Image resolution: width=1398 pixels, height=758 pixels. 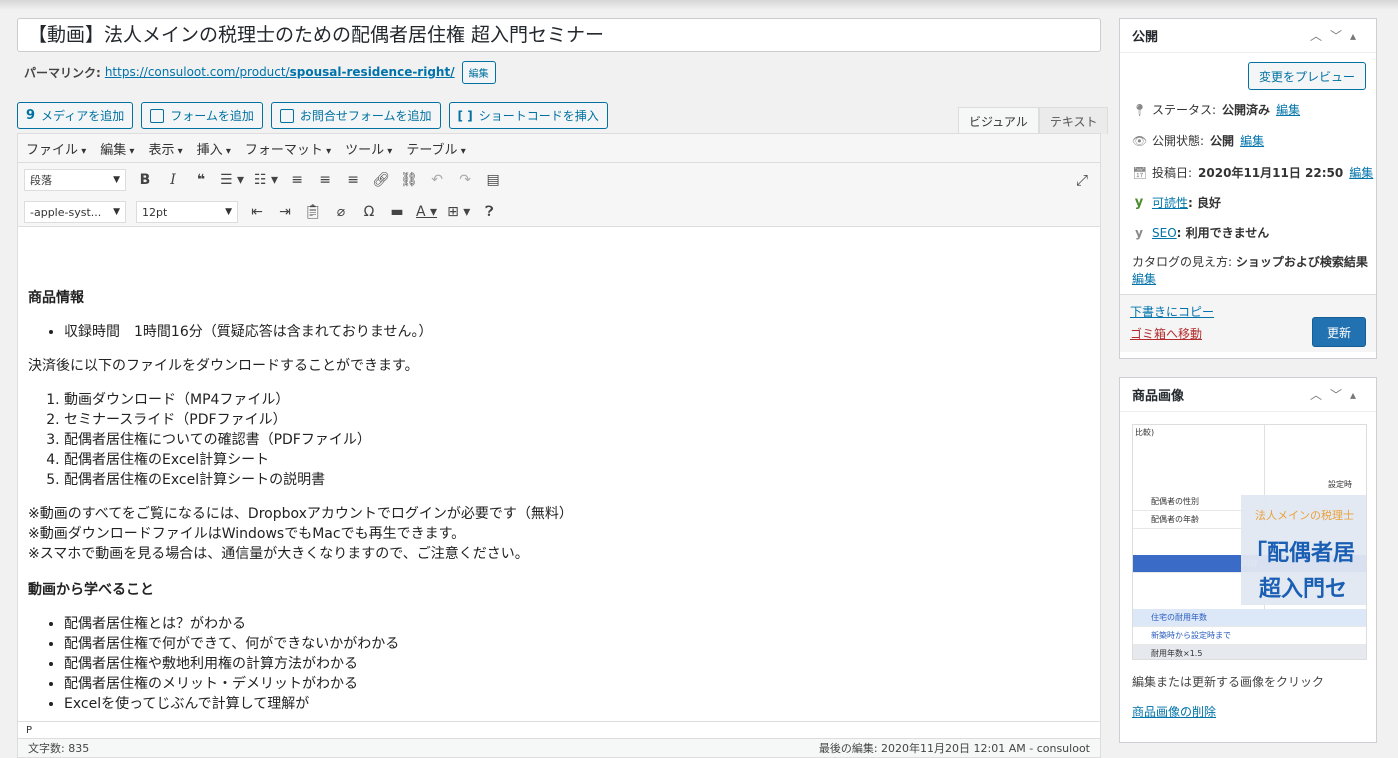 What do you see at coordinates (353, 180) in the screenshot?
I see `align-right-icon: ≡` at bounding box center [353, 180].